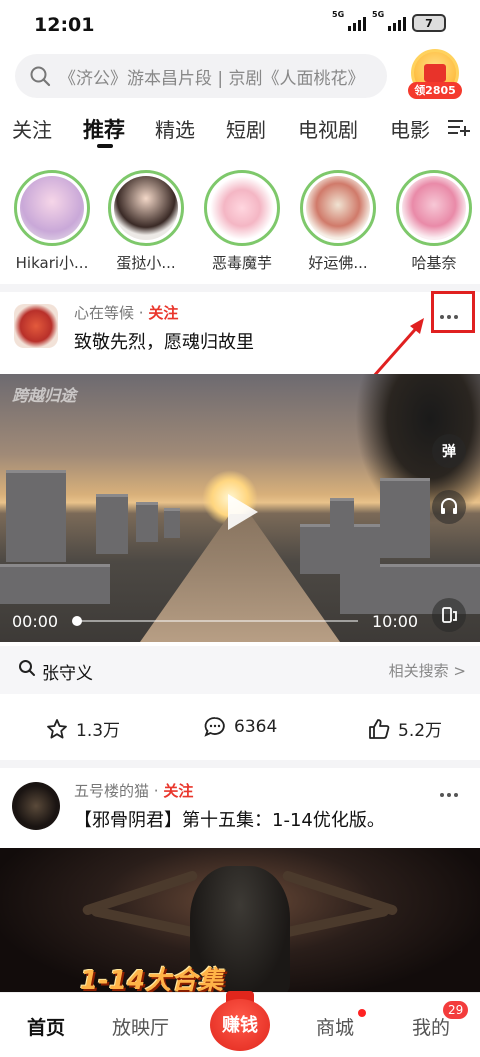  What do you see at coordinates (449, 795) in the screenshot?
I see `more-options-icon` at bounding box center [449, 795].